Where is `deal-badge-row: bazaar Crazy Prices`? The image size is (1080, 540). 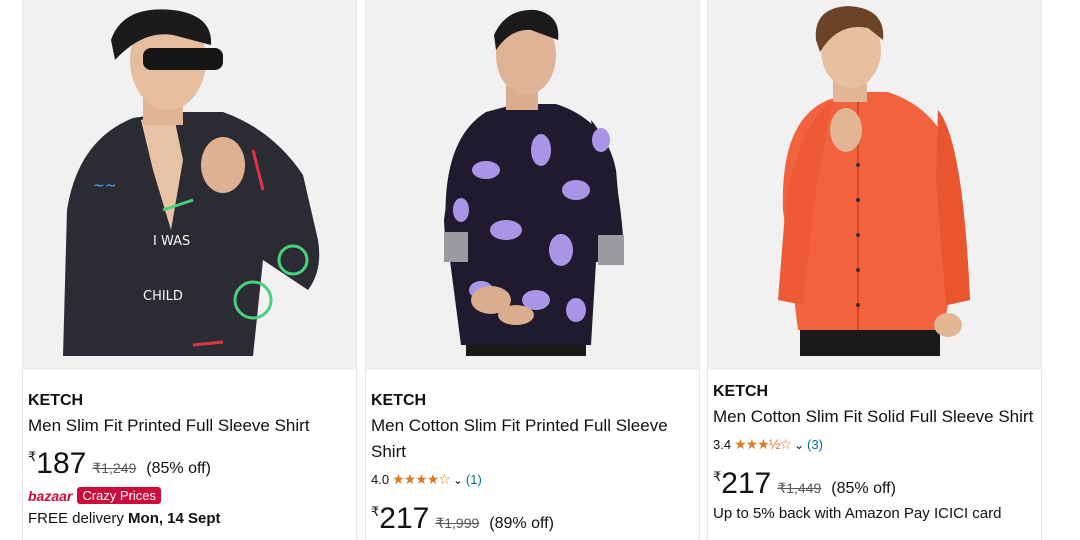 deal-badge-row: bazaar Crazy Prices is located at coordinates (189, 495).